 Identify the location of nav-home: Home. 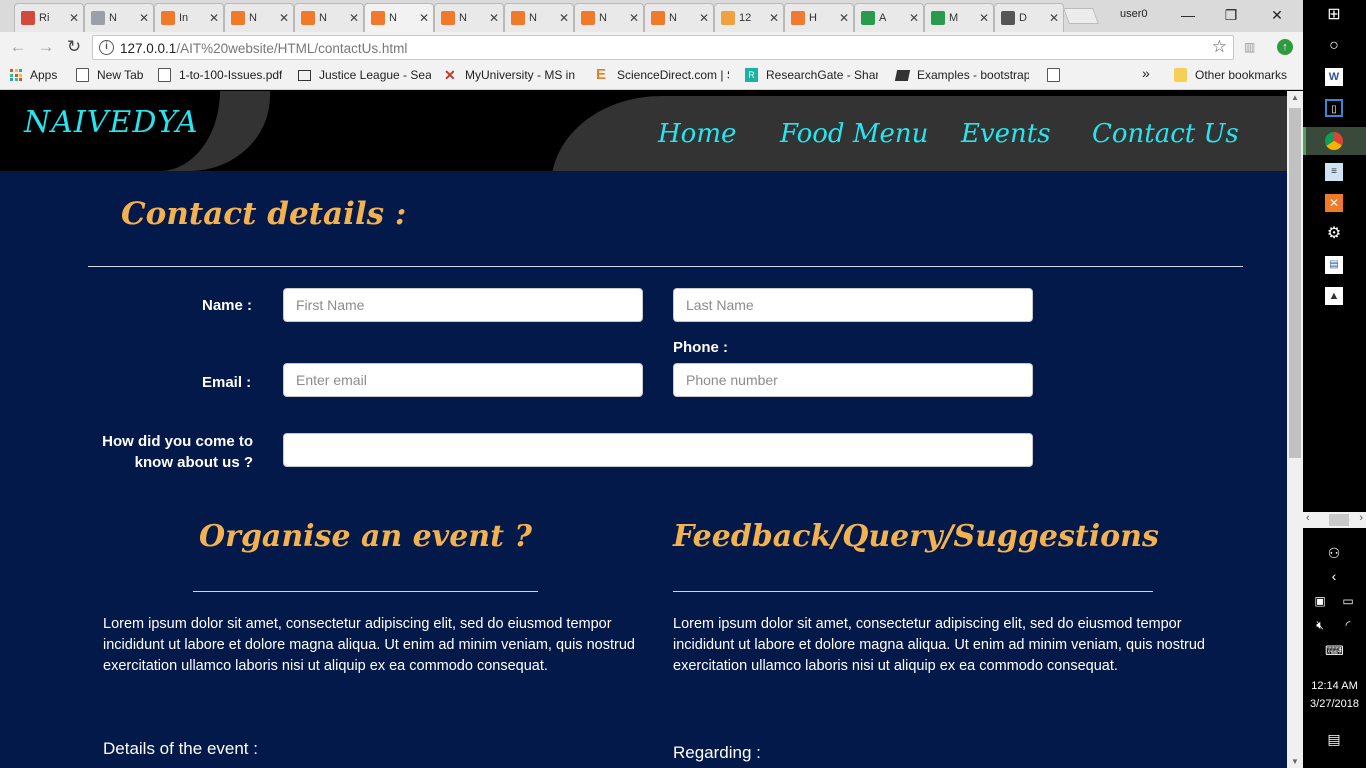
(697, 134).